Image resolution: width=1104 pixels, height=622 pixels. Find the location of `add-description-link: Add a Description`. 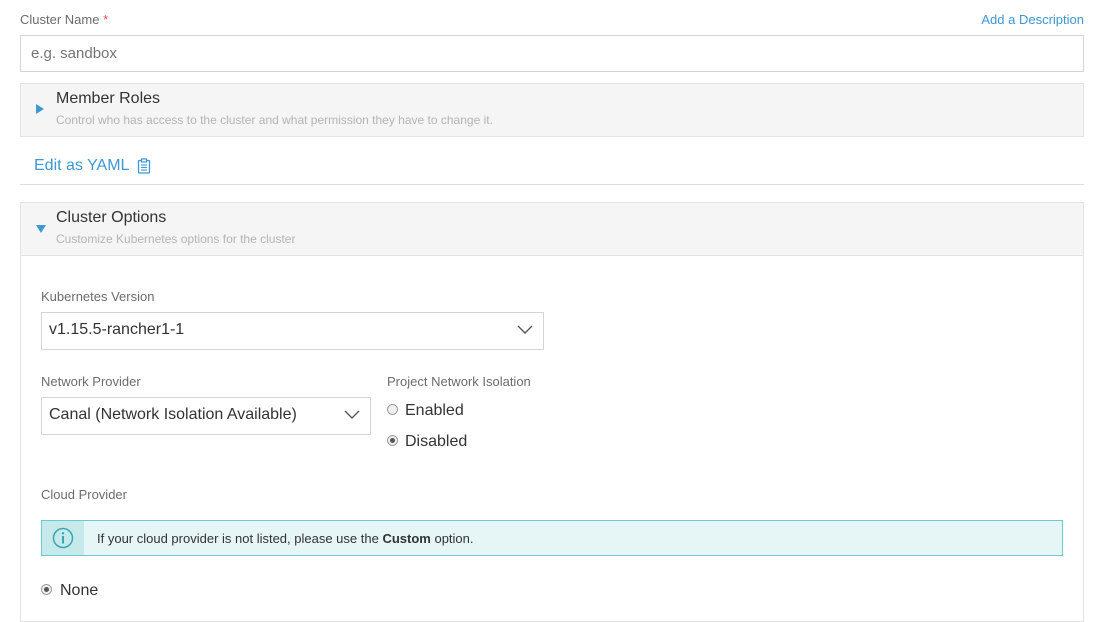

add-description-link: Add a Description is located at coordinates (1032, 19).